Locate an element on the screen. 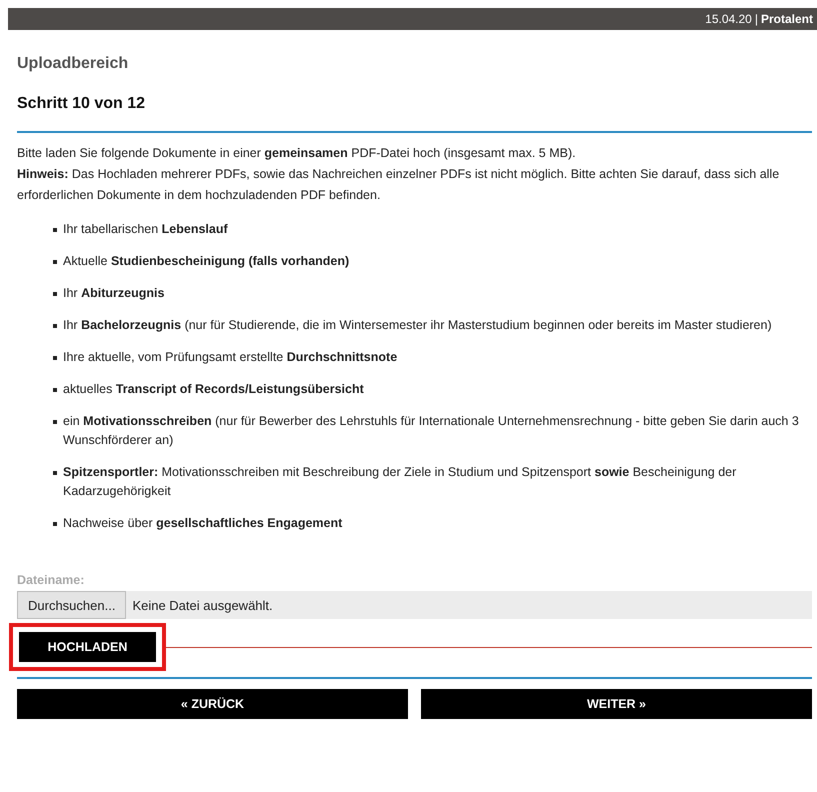  document-item: ein Motivationsschreiben (nur für Bewerber des Lehrstuhls für Internationale Unternehmensrechnung - bitte geben Sie darin auch 3 Wunschförderer an) is located at coordinates (431, 431).